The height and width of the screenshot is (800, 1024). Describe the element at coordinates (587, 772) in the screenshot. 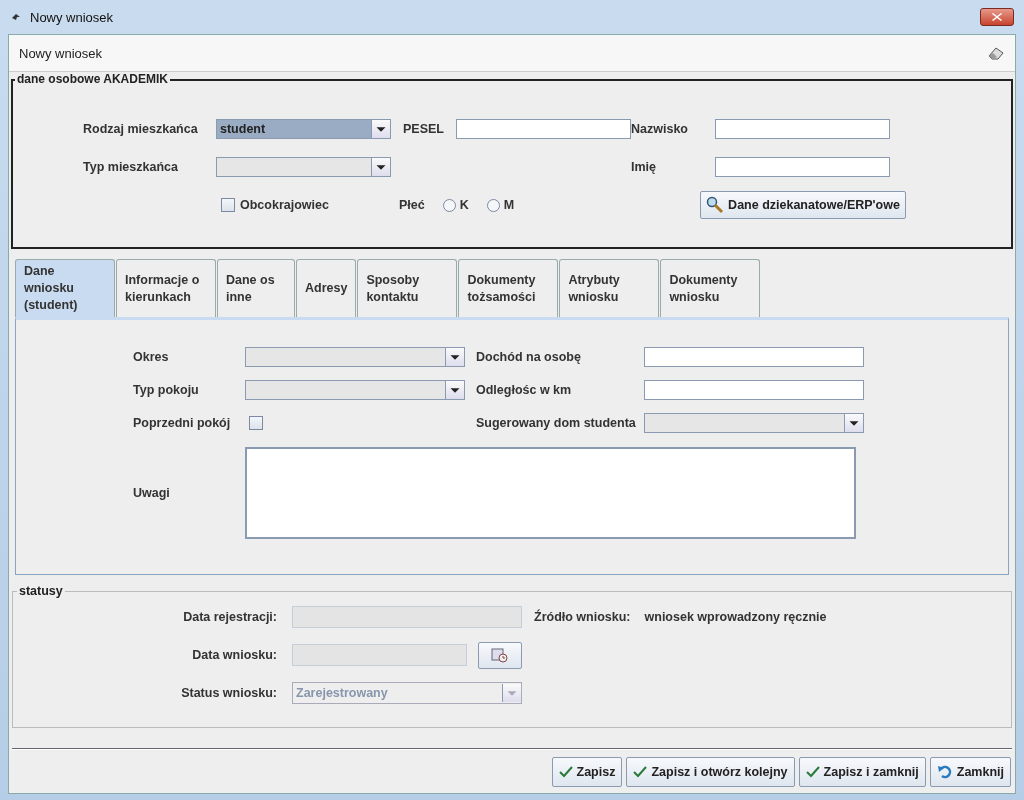

I see `action-button: Zapisz` at that location.